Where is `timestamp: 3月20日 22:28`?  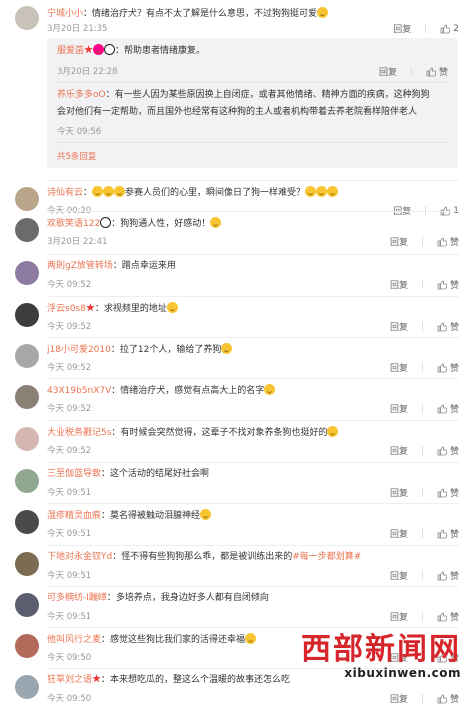
timestamp: 3月20日 22:28 is located at coordinates (87, 72).